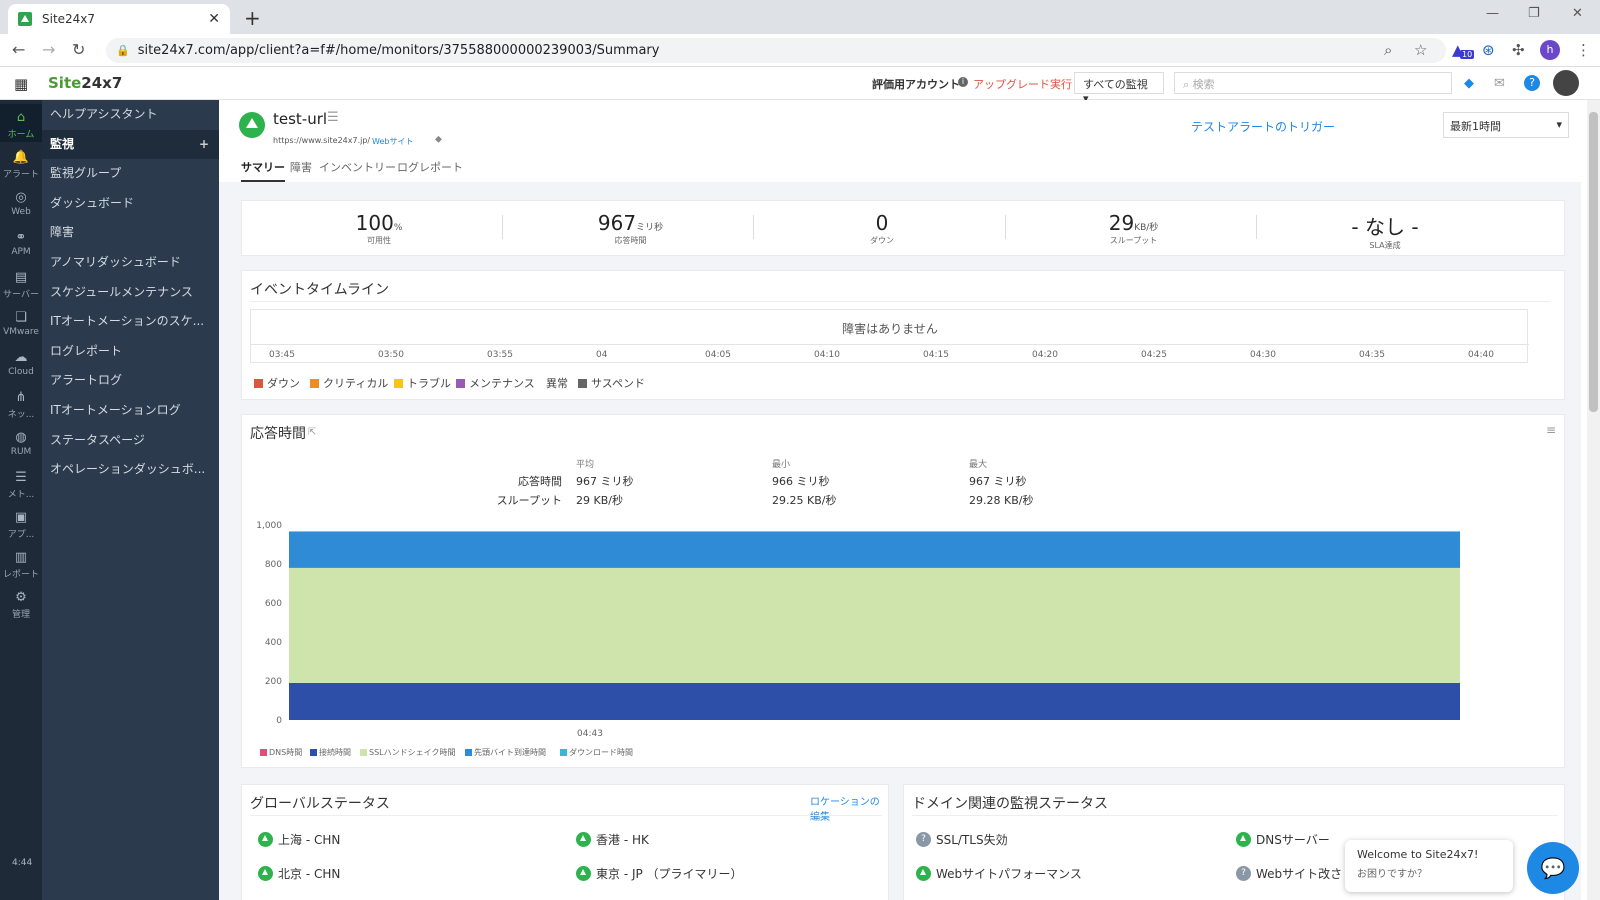  I want to click on edit-locations-link: ロケーションの編集, so click(849, 808).